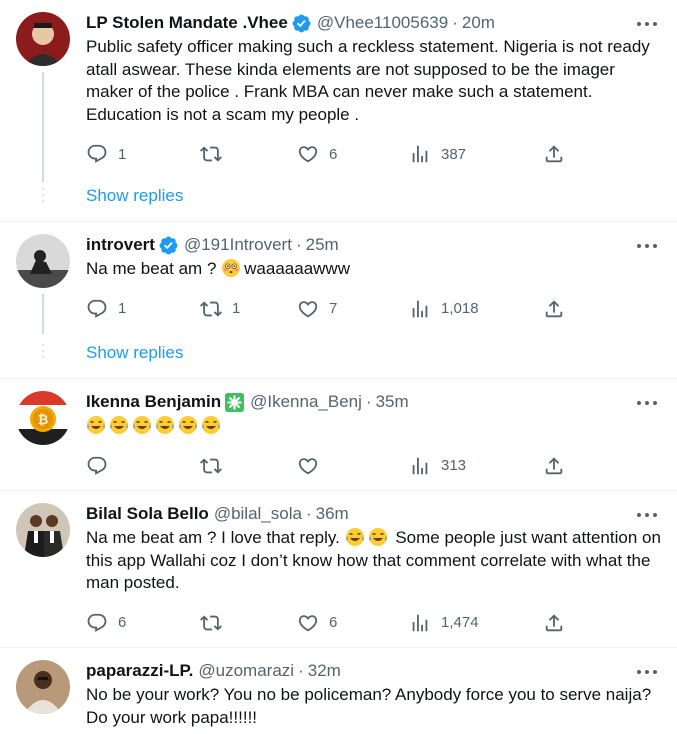 The width and height of the screenshot is (677, 734). Describe the element at coordinates (147, 514) in the screenshot. I see `display-name: Bilal Sola Bello` at that location.